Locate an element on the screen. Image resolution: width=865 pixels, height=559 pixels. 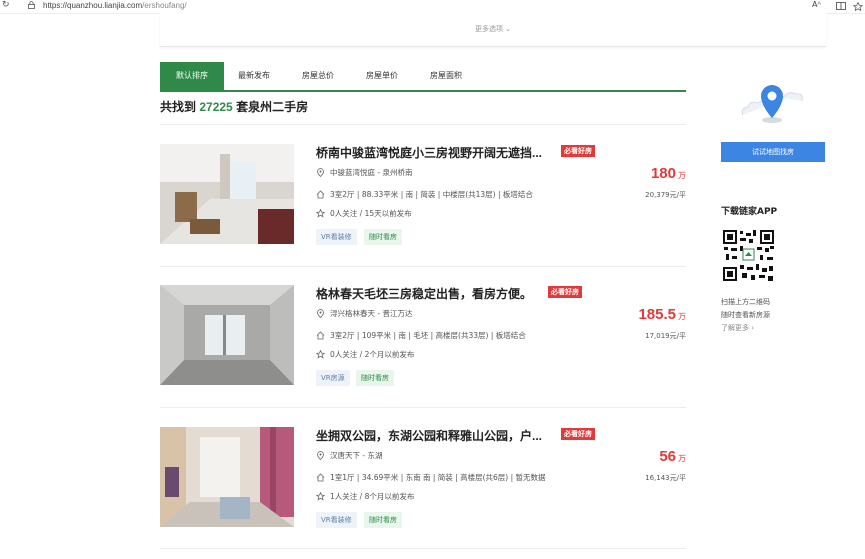
listing-title: 格林春天毛坯三房稳定出售，看房方便。 is located at coordinates (424, 293).